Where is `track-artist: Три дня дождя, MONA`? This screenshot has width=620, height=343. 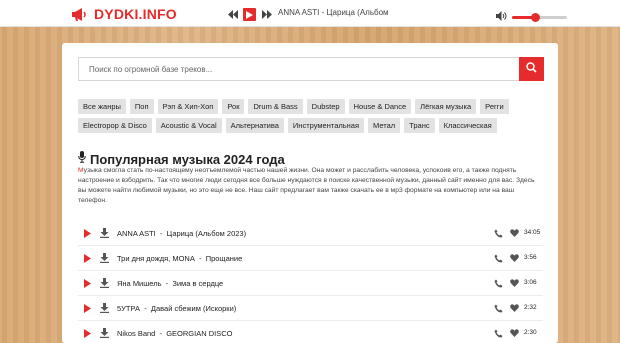 track-artist: Три дня дождя, MONA is located at coordinates (156, 258).